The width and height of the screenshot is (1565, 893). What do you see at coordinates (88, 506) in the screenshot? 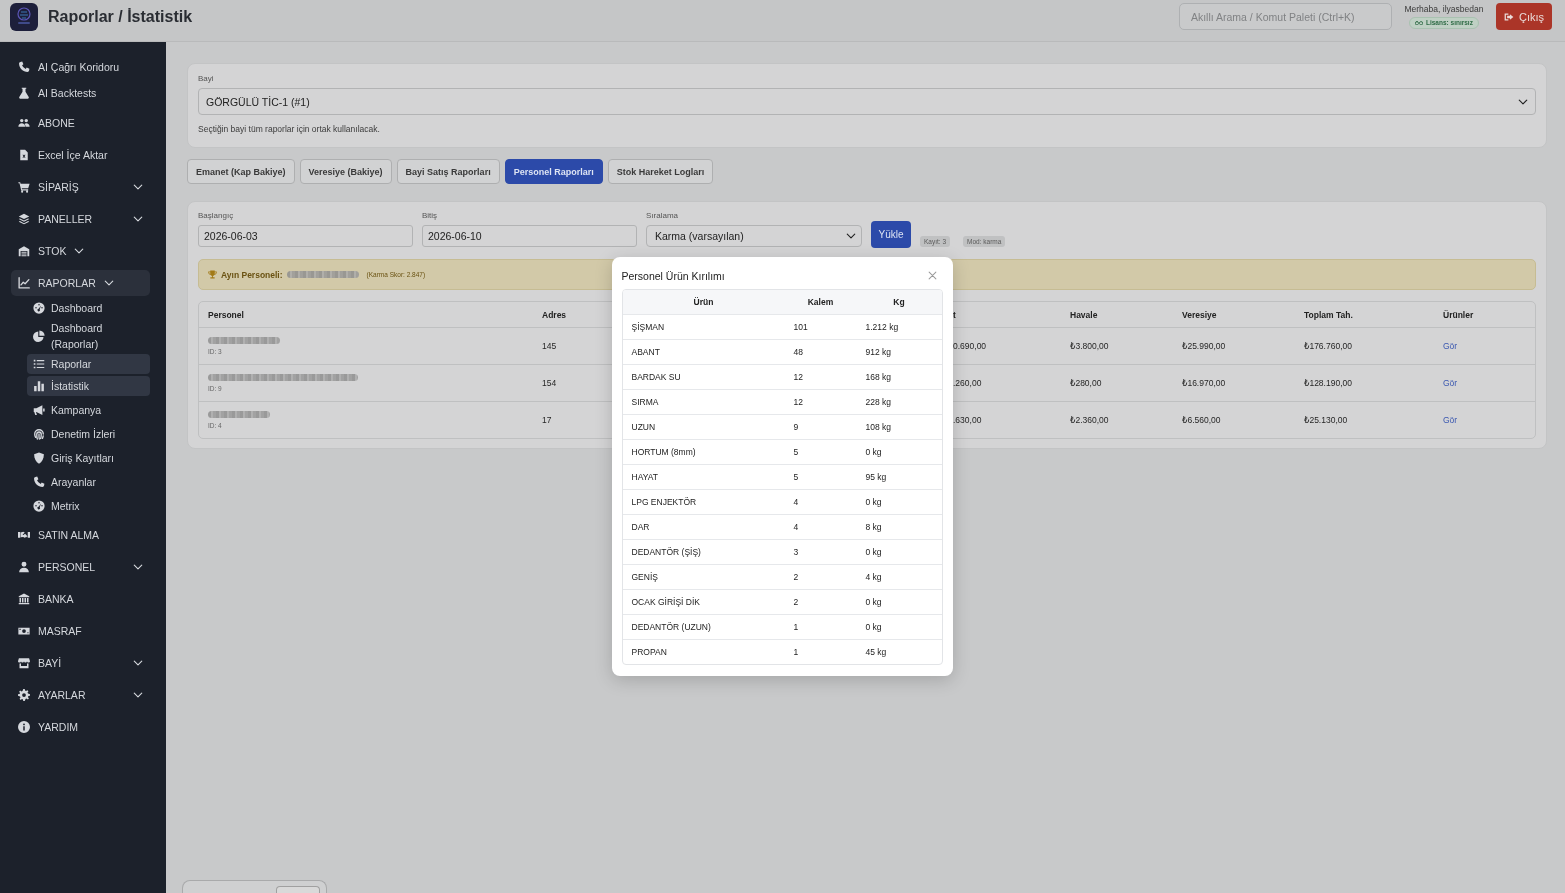
I see `sidebar-subitem: Metrix` at bounding box center [88, 506].